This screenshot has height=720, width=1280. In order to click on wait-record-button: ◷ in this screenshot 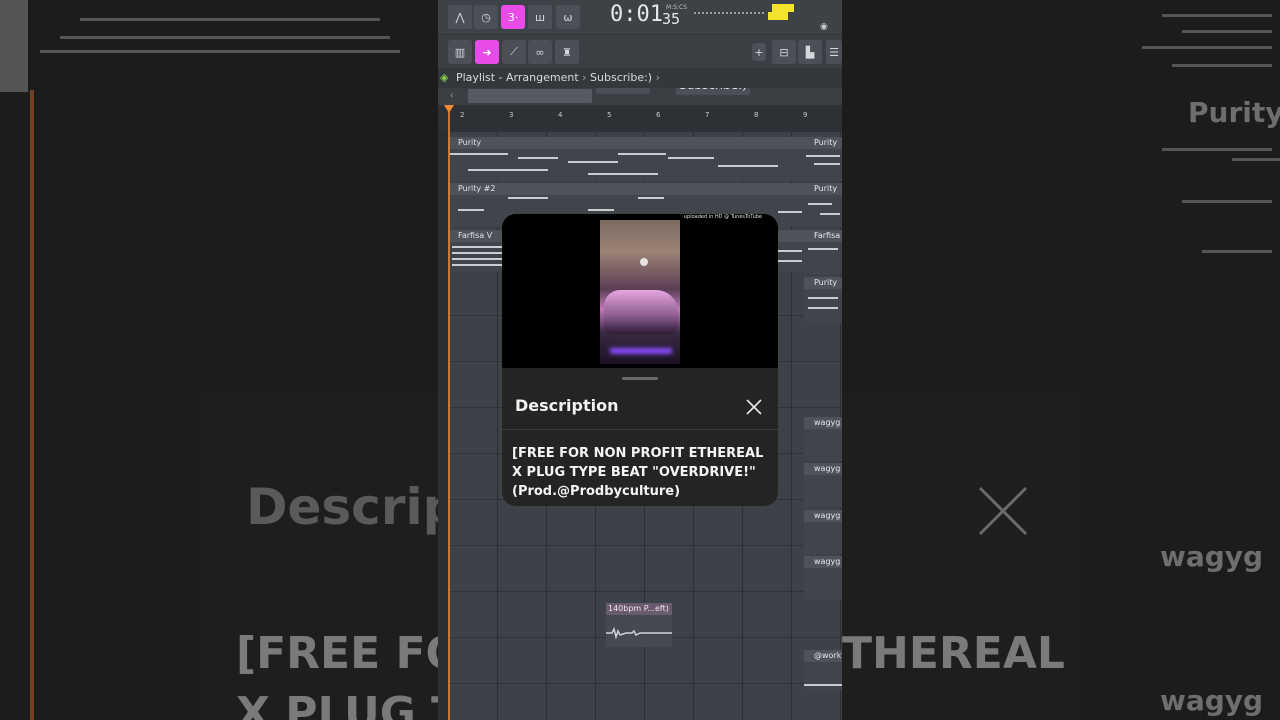, I will do `click(486, 17)`.